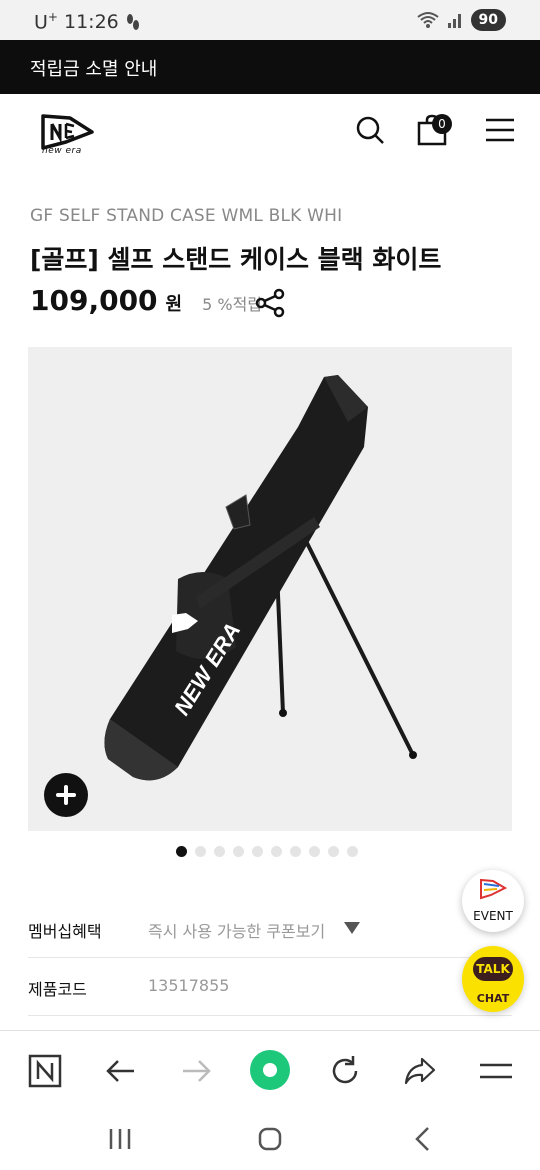 This screenshot has height=1170, width=540. What do you see at coordinates (454, 21) in the screenshot?
I see `signal-icon` at bounding box center [454, 21].